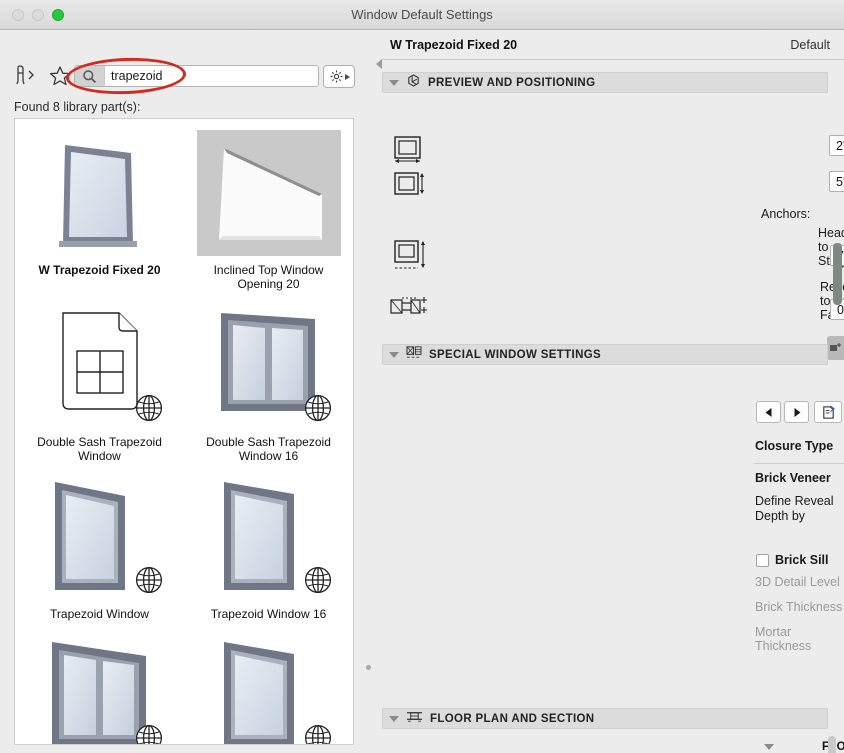 The height and width of the screenshot is (753, 844). What do you see at coordinates (368, 391) in the screenshot?
I see `pane-splitter` at bounding box center [368, 391].